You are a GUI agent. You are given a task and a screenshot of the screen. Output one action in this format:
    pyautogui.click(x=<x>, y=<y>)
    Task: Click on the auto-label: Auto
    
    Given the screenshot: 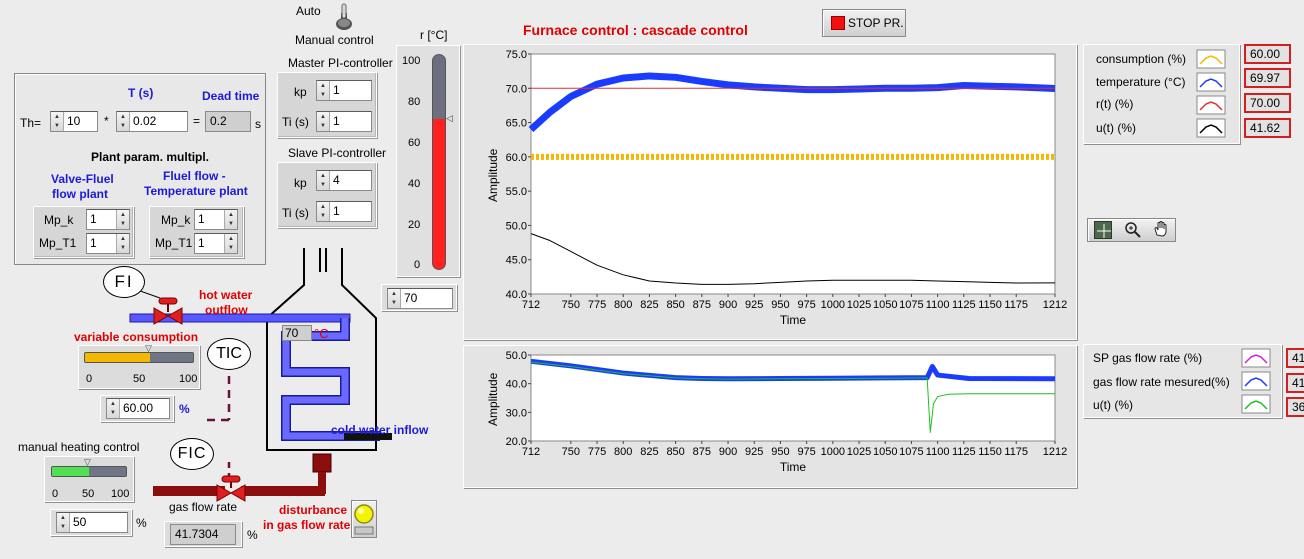 What is the action you would take?
    pyautogui.click(x=308, y=11)
    